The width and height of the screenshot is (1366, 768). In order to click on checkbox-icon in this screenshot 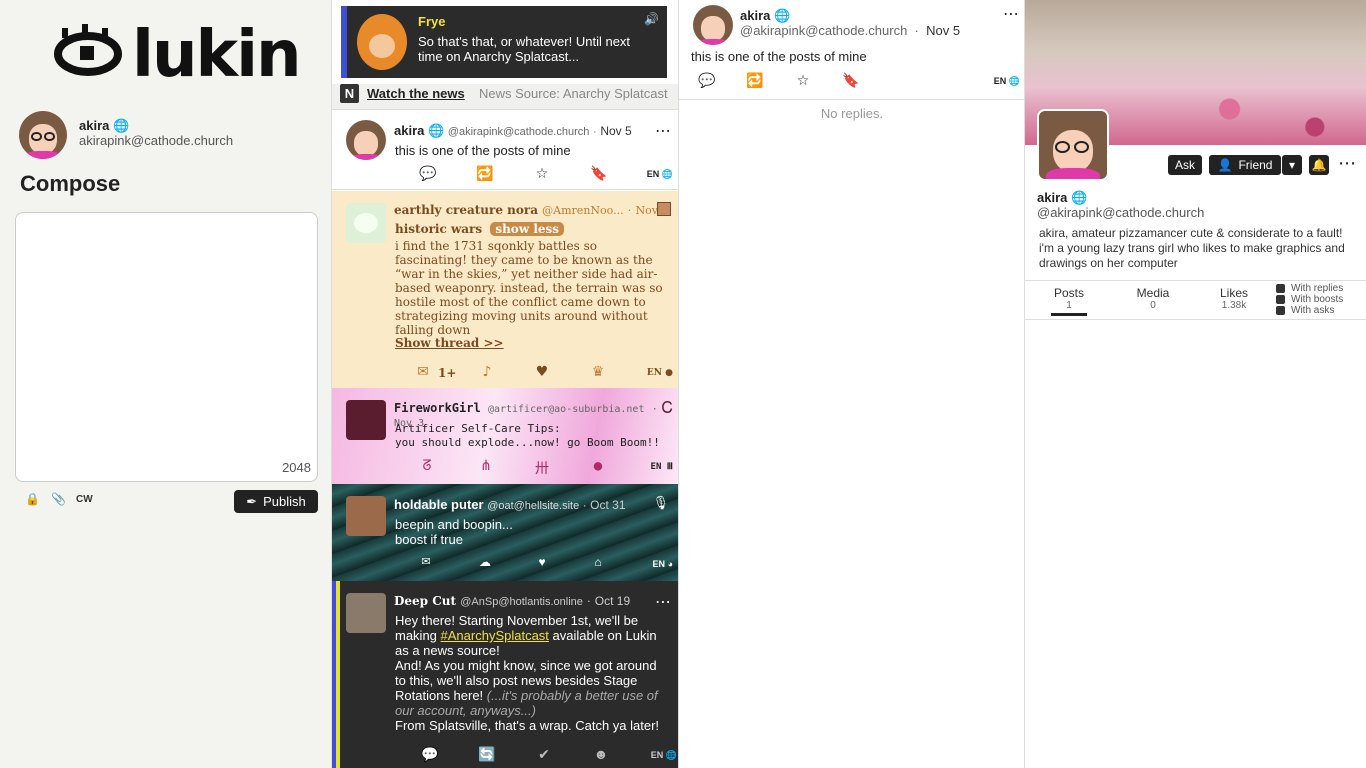, I will do `click(1280, 310)`.